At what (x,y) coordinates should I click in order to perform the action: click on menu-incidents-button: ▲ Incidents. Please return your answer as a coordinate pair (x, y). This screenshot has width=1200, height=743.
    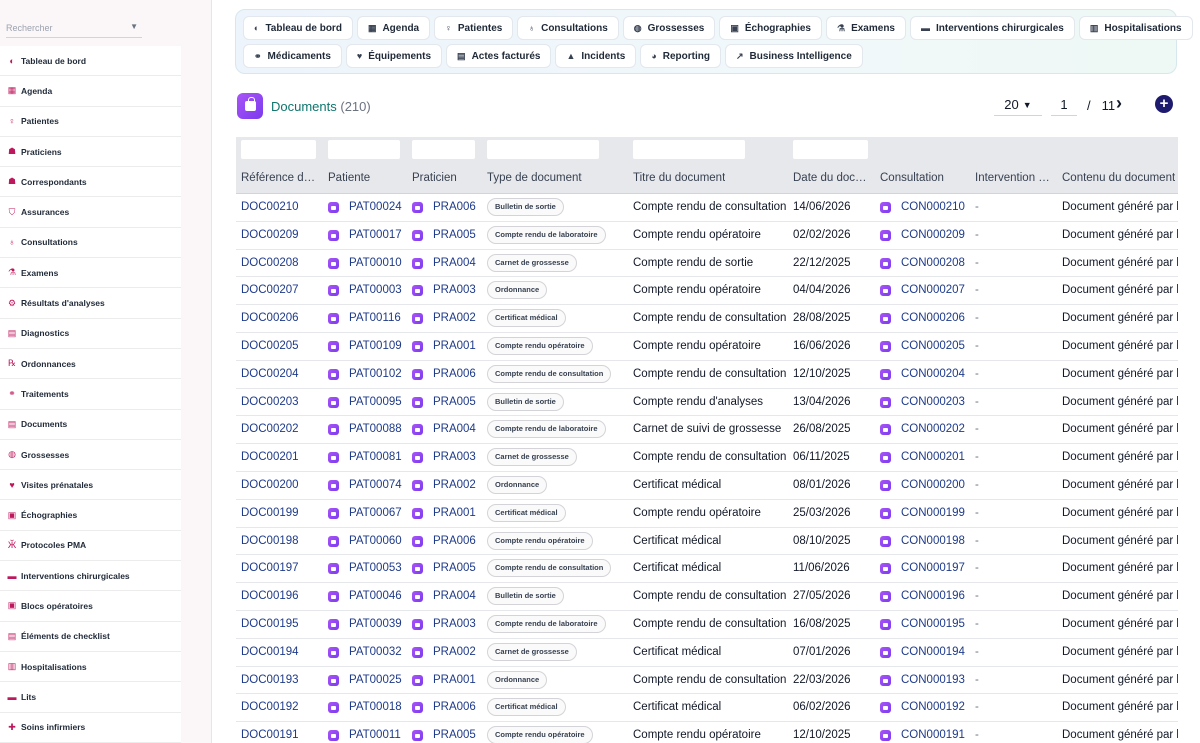
    Looking at the image, I should click on (596, 56).